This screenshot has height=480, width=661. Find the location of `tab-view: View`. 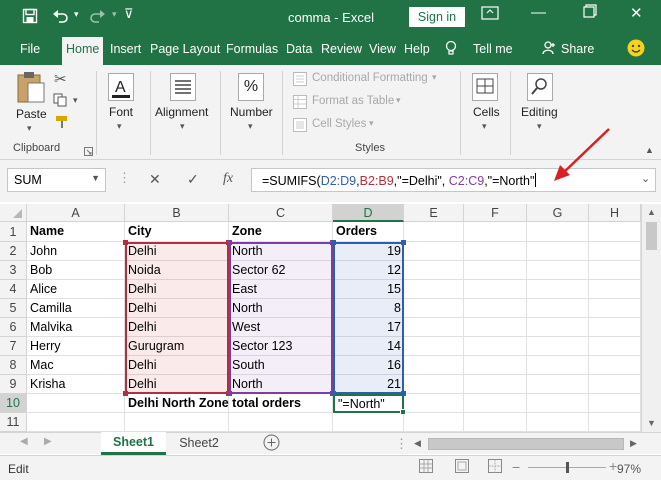

tab-view: View is located at coordinates (382, 49).